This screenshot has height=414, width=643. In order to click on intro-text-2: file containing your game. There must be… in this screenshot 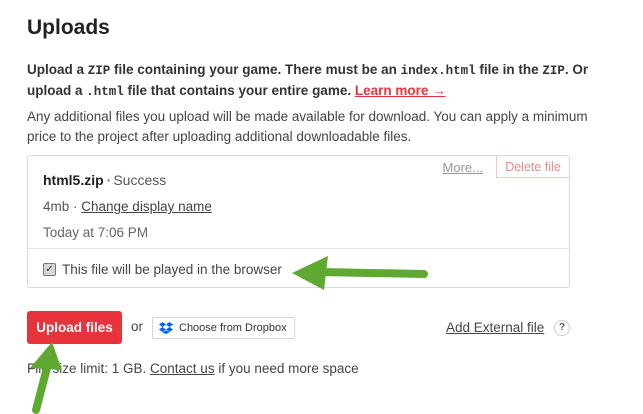, I will do `click(255, 69)`.